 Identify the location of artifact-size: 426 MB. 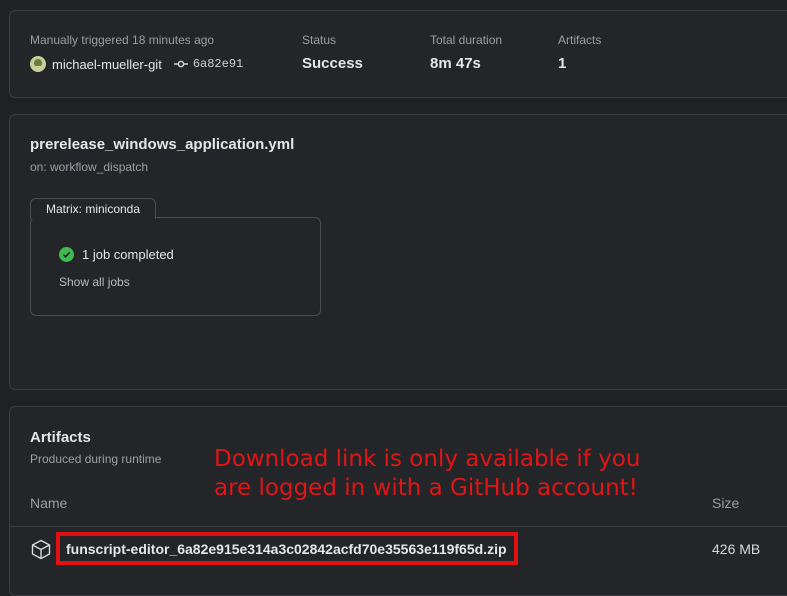
(736, 549).